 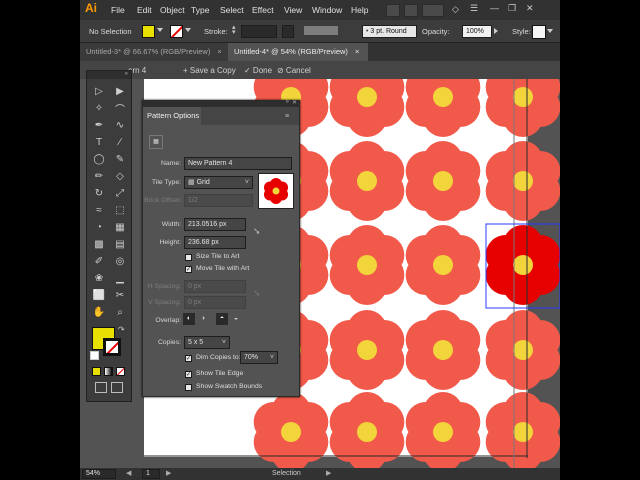 What do you see at coordinates (320, 474) in the screenshot?
I see `status-bar: 54% ◀ 1 ▶ Selection ▶` at bounding box center [320, 474].